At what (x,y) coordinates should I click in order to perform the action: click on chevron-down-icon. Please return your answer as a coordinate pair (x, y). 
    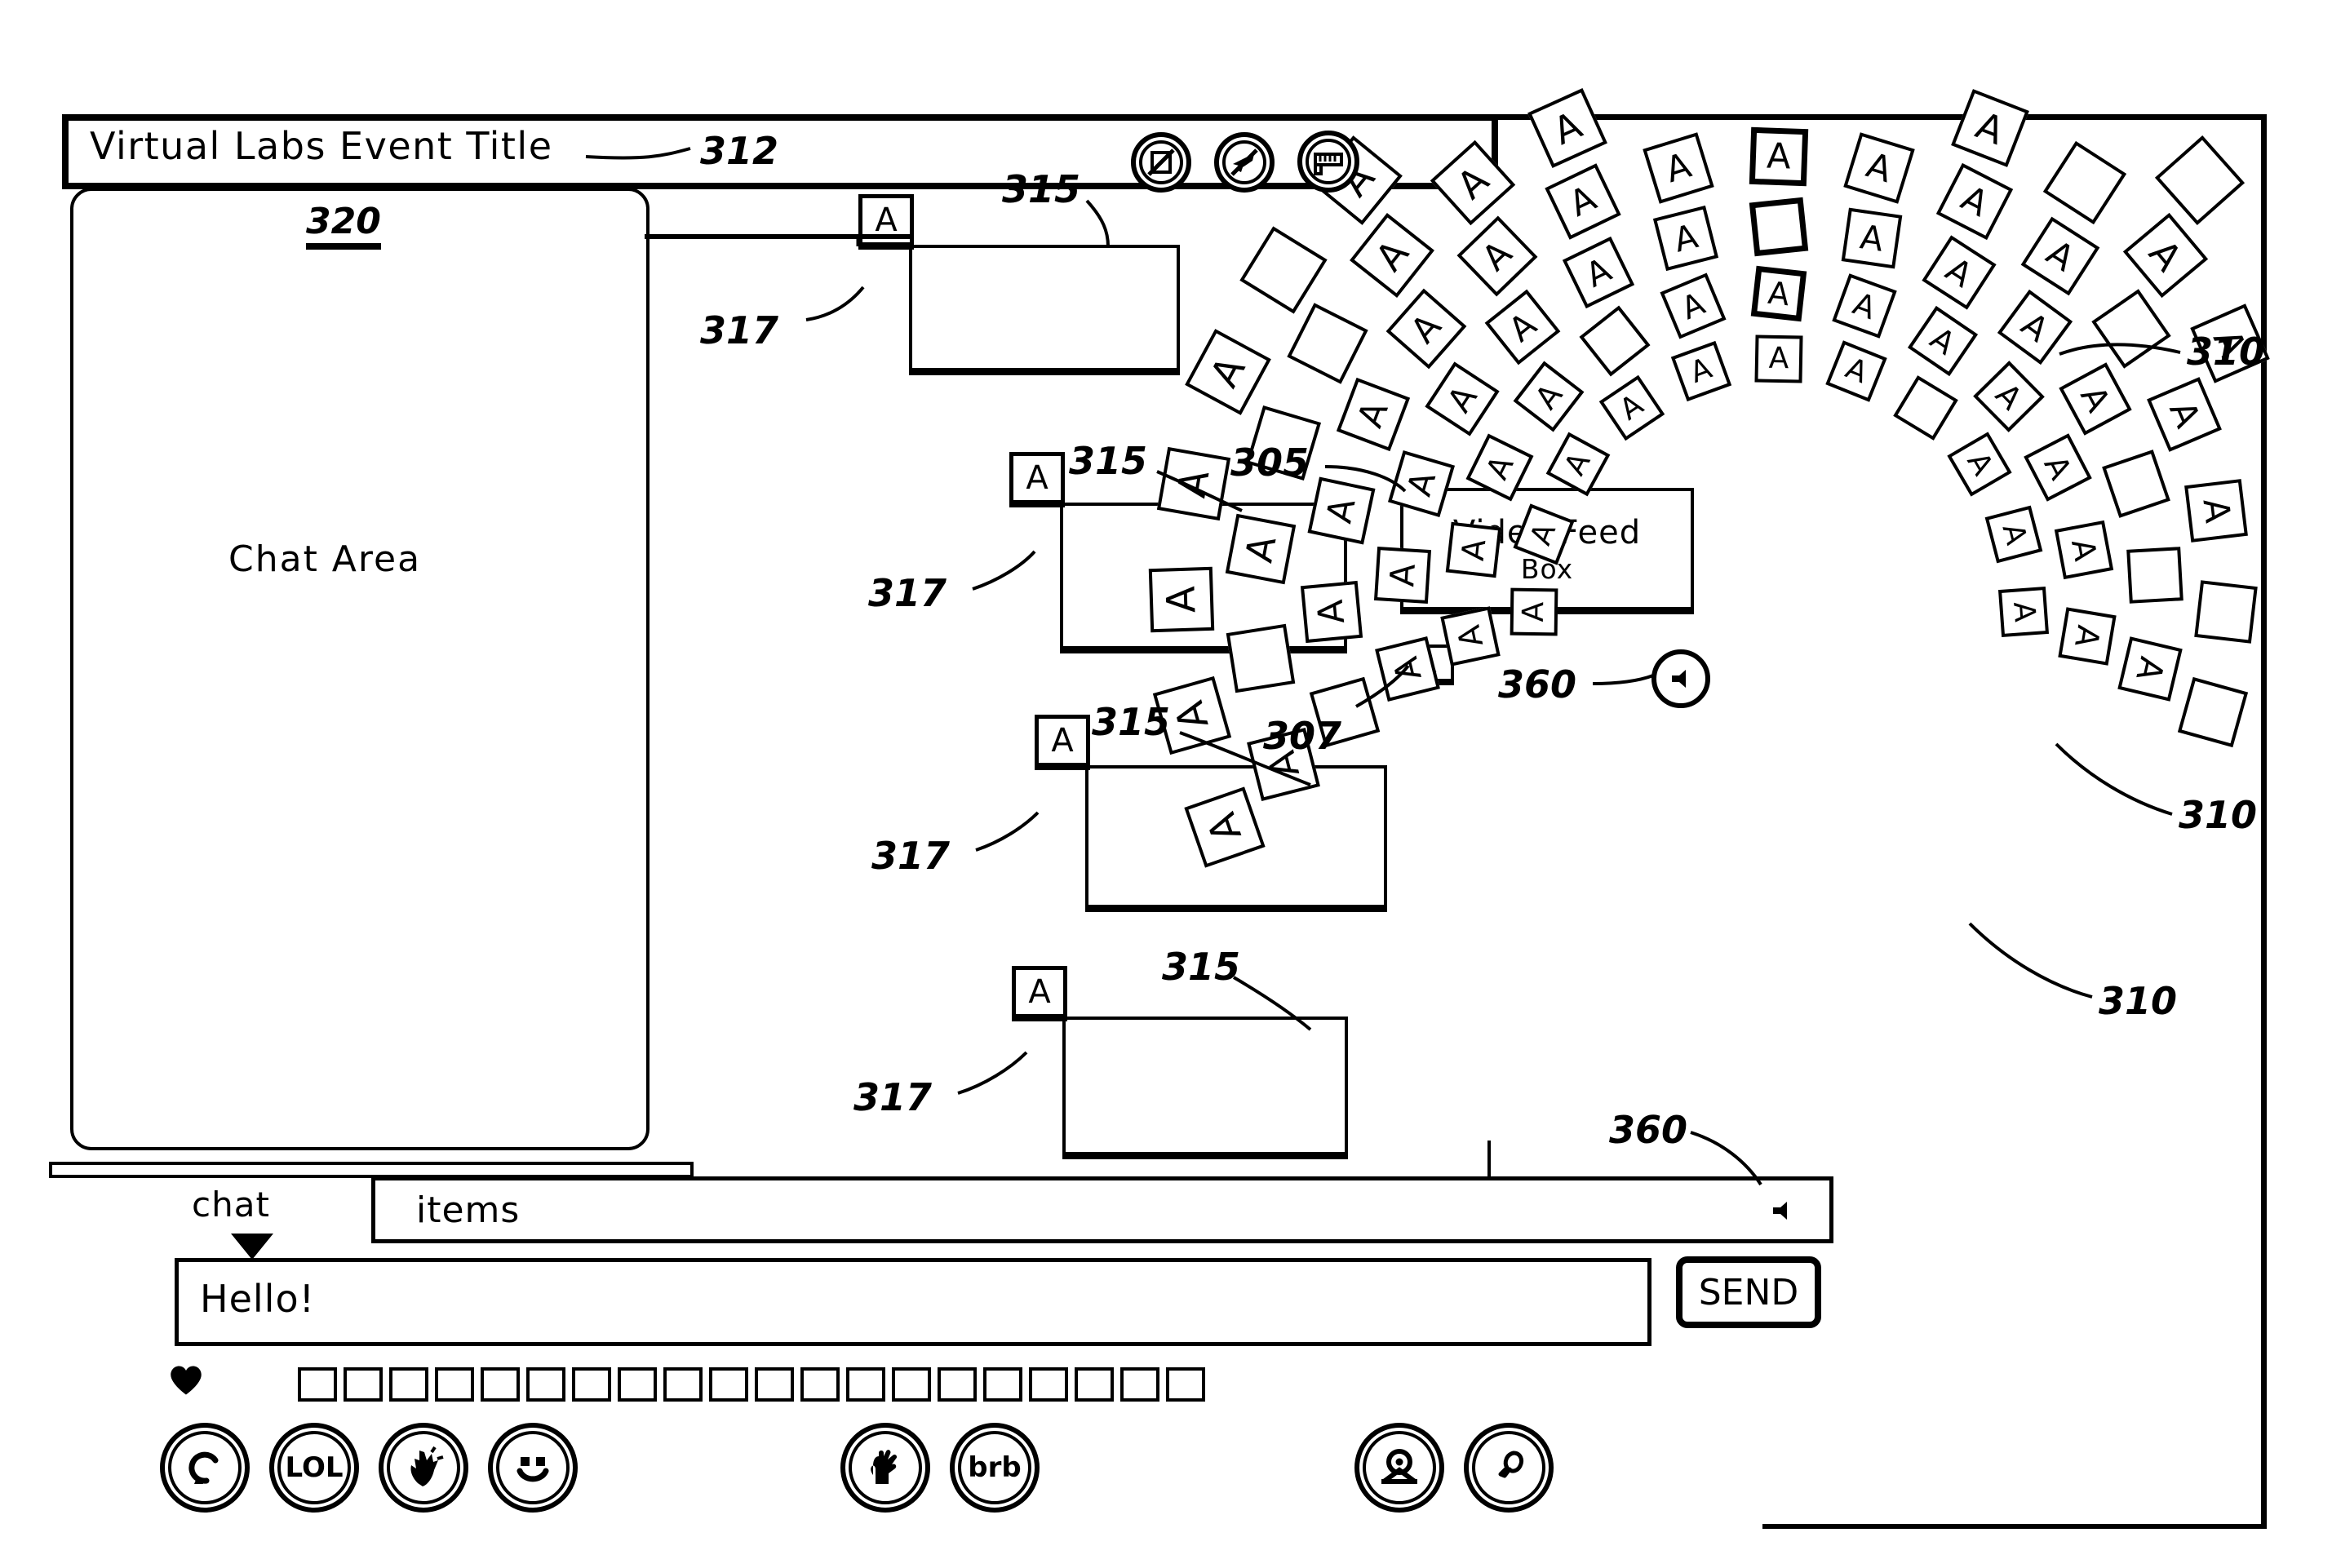
    Looking at the image, I should click on (252, 1247).